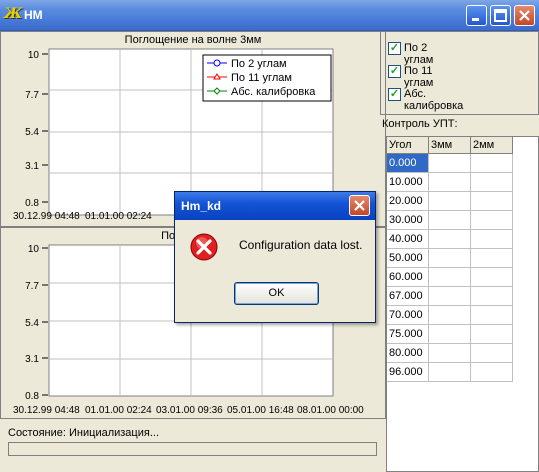  I want to click on grid-cell-angle: 96.000, so click(408, 372).